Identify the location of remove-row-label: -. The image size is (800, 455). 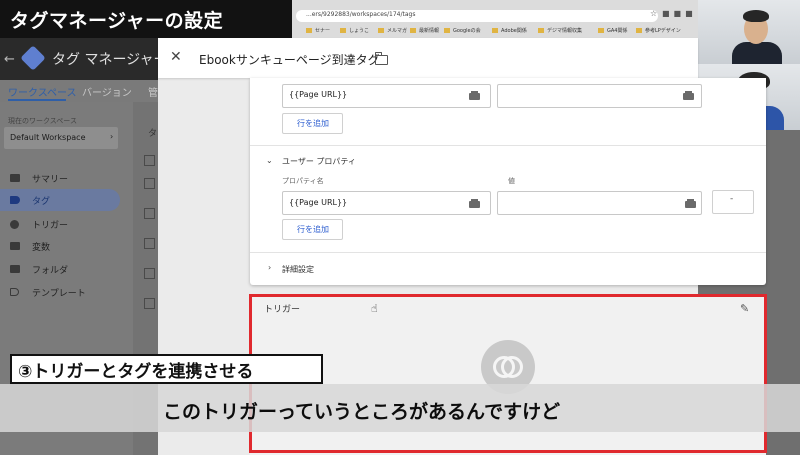
(732, 199).